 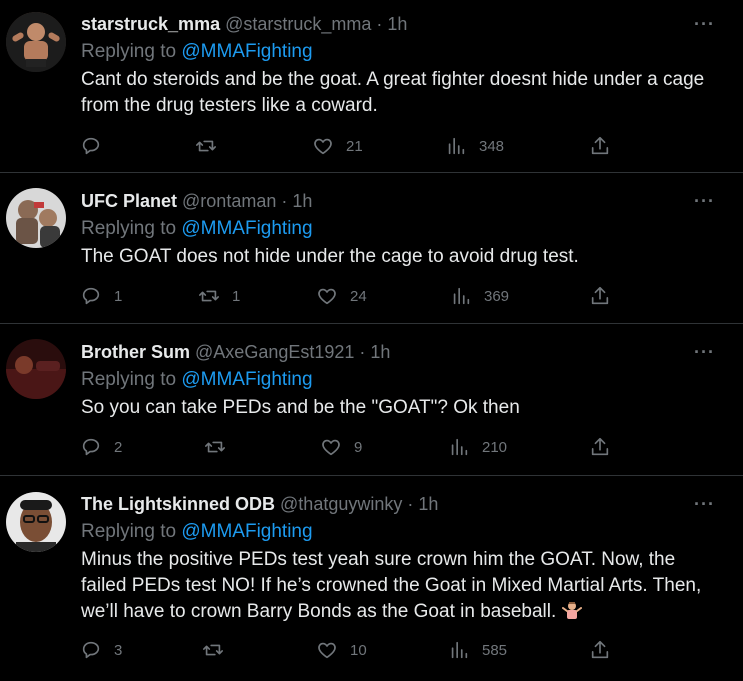 What do you see at coordinates (129, 201) in the screenshot?
I see `display-name: UFC Planet` at bounding box center [129, 201].